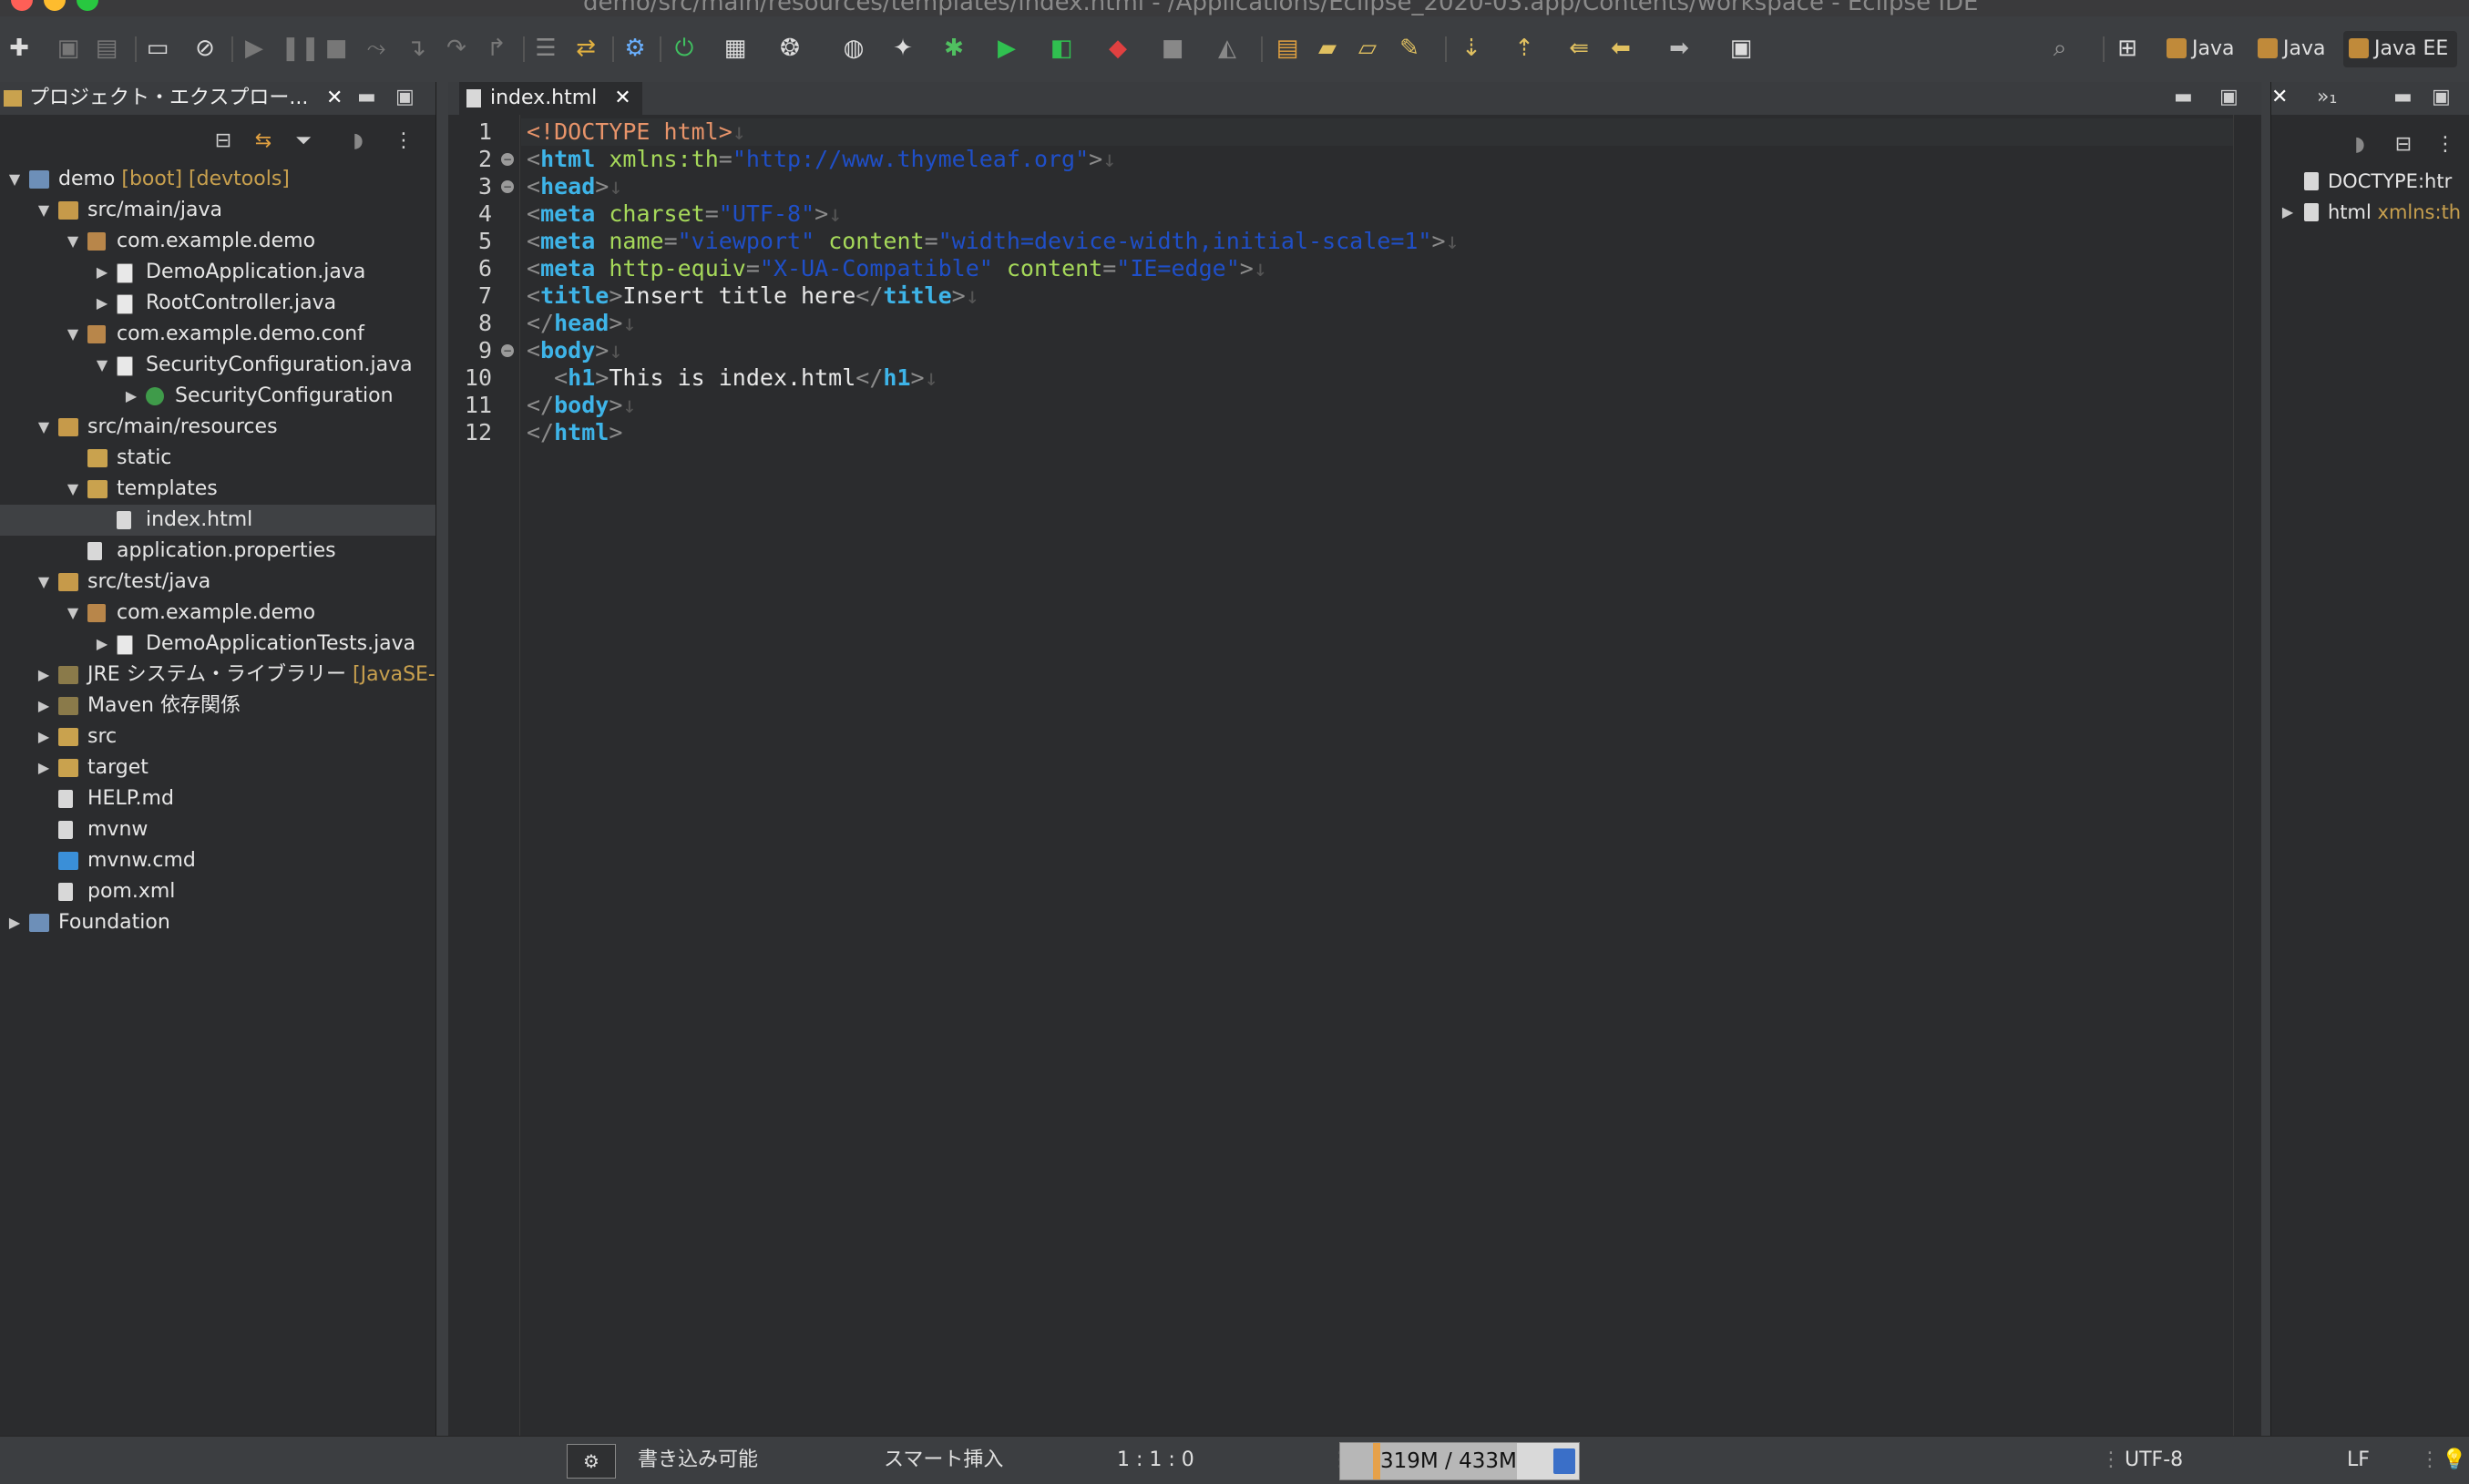 The height and width of the screenshot is (1484, 2469). Describe the element at coordinates (217, 272) in the screenshot. I see `tree-item: ▶ DemoApplication.java` at that location.